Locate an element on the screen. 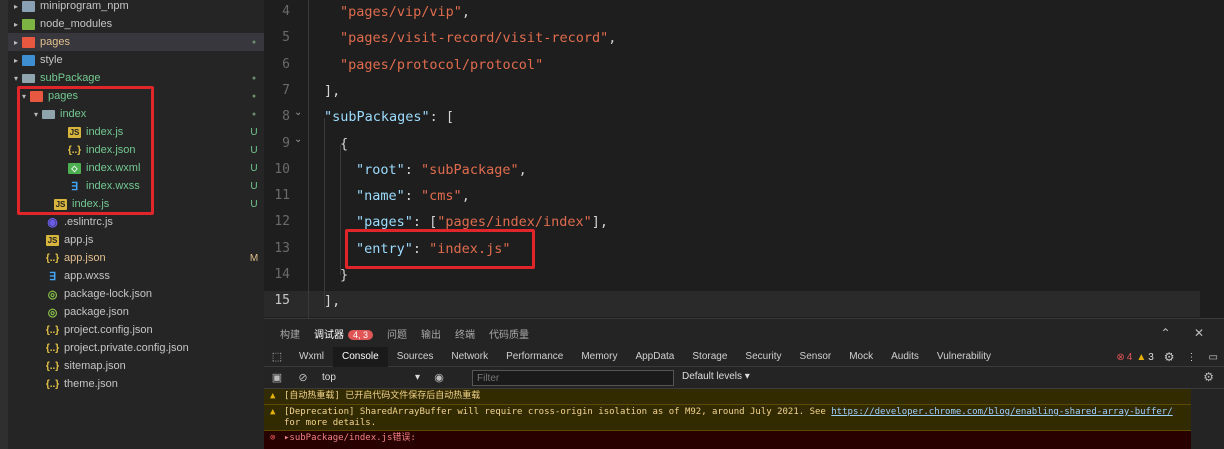 The image size is (1224, 449). tree-item-app-json: {..} app.json M is located at coordinates (136, 258).